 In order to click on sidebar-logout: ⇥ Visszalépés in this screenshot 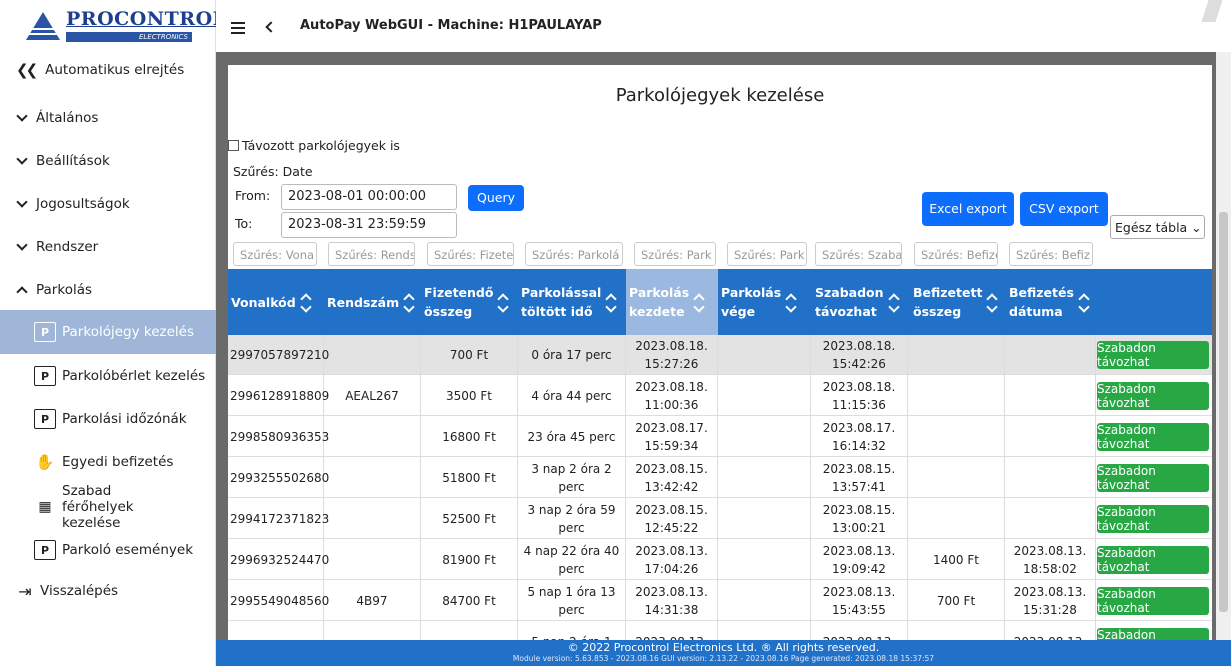, I will do `click(108, 591)`.